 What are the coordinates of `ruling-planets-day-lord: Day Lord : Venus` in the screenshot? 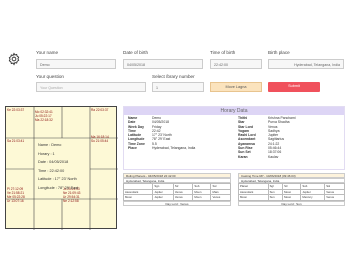 It's located at (177, 203).